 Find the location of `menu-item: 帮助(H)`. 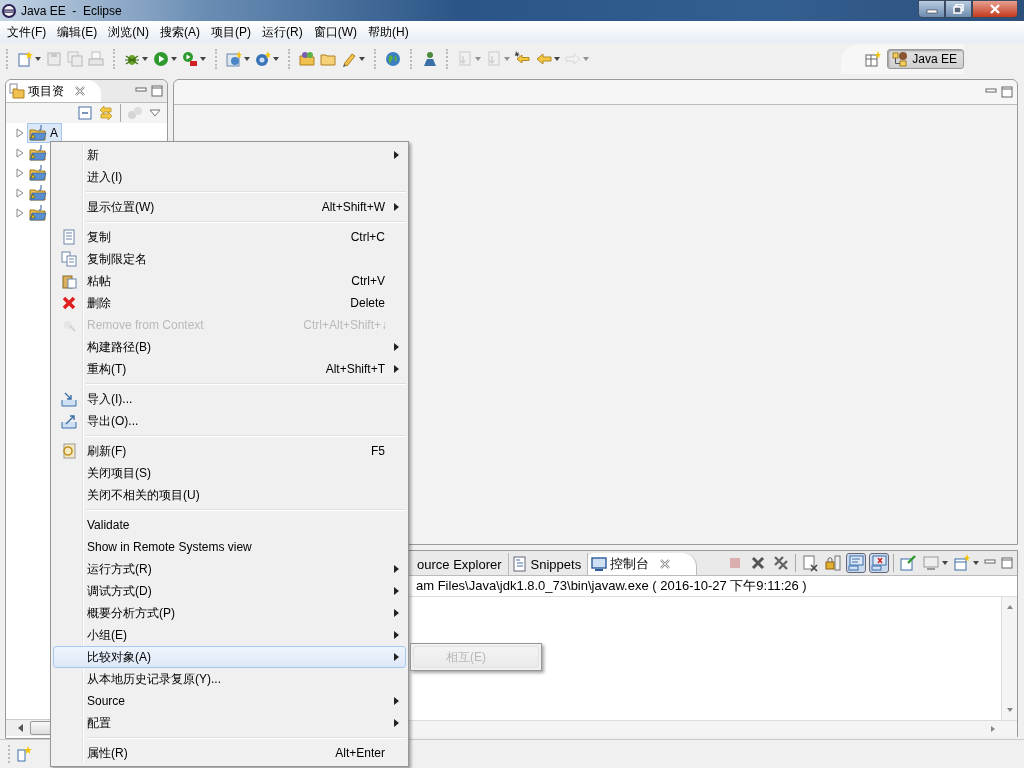

menu-item: 帮助(H) is located at coordinates (389, 32).